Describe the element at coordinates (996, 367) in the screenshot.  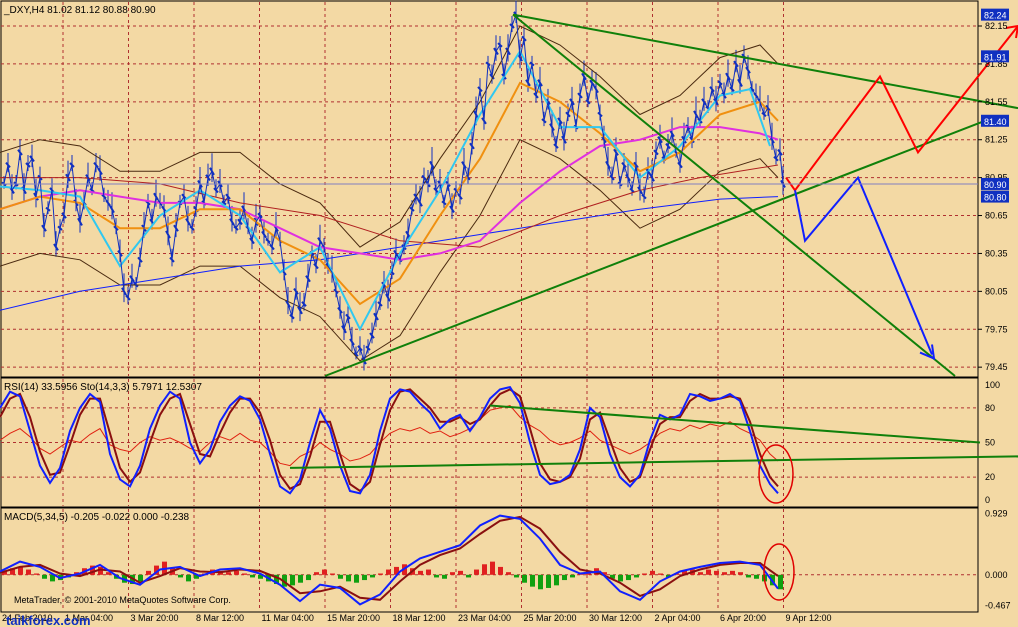
I see `price-axis-label: 79.45` at that location.